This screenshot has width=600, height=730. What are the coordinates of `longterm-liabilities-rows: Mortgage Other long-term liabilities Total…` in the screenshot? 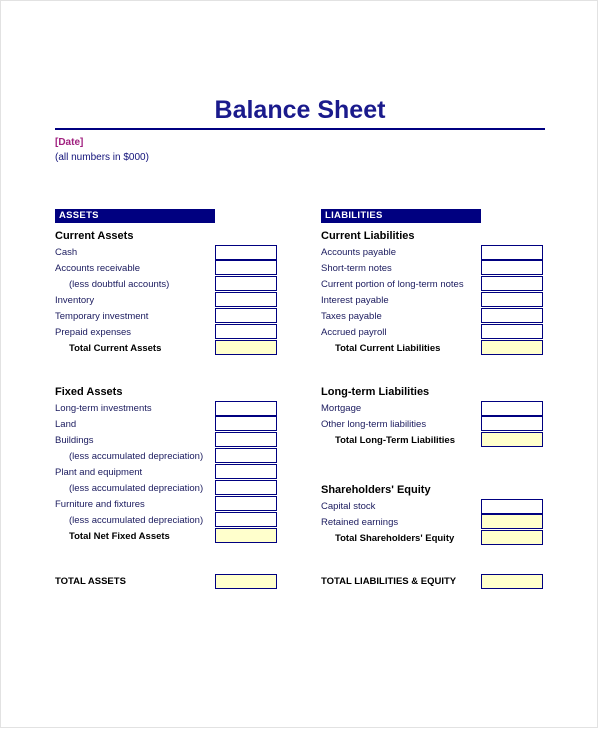 It's located at (433, 425).